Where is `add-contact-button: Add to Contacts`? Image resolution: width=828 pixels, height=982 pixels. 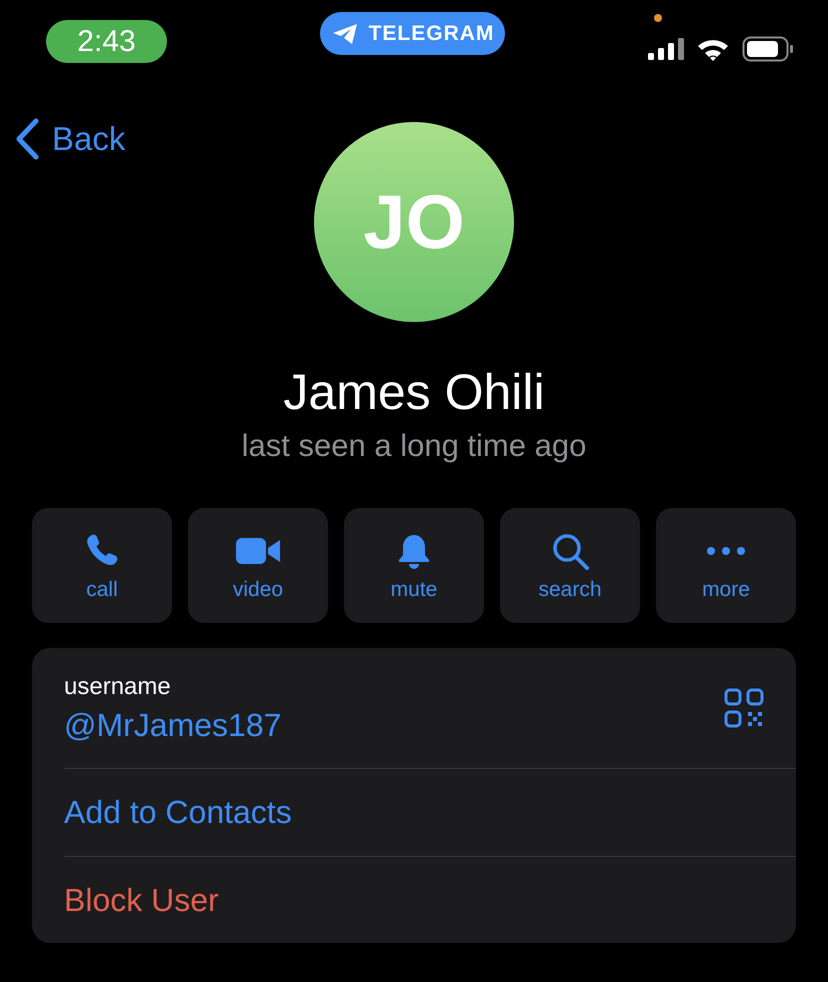 add-contact-button: Add to Contacts is located at coordinates (178, 812).